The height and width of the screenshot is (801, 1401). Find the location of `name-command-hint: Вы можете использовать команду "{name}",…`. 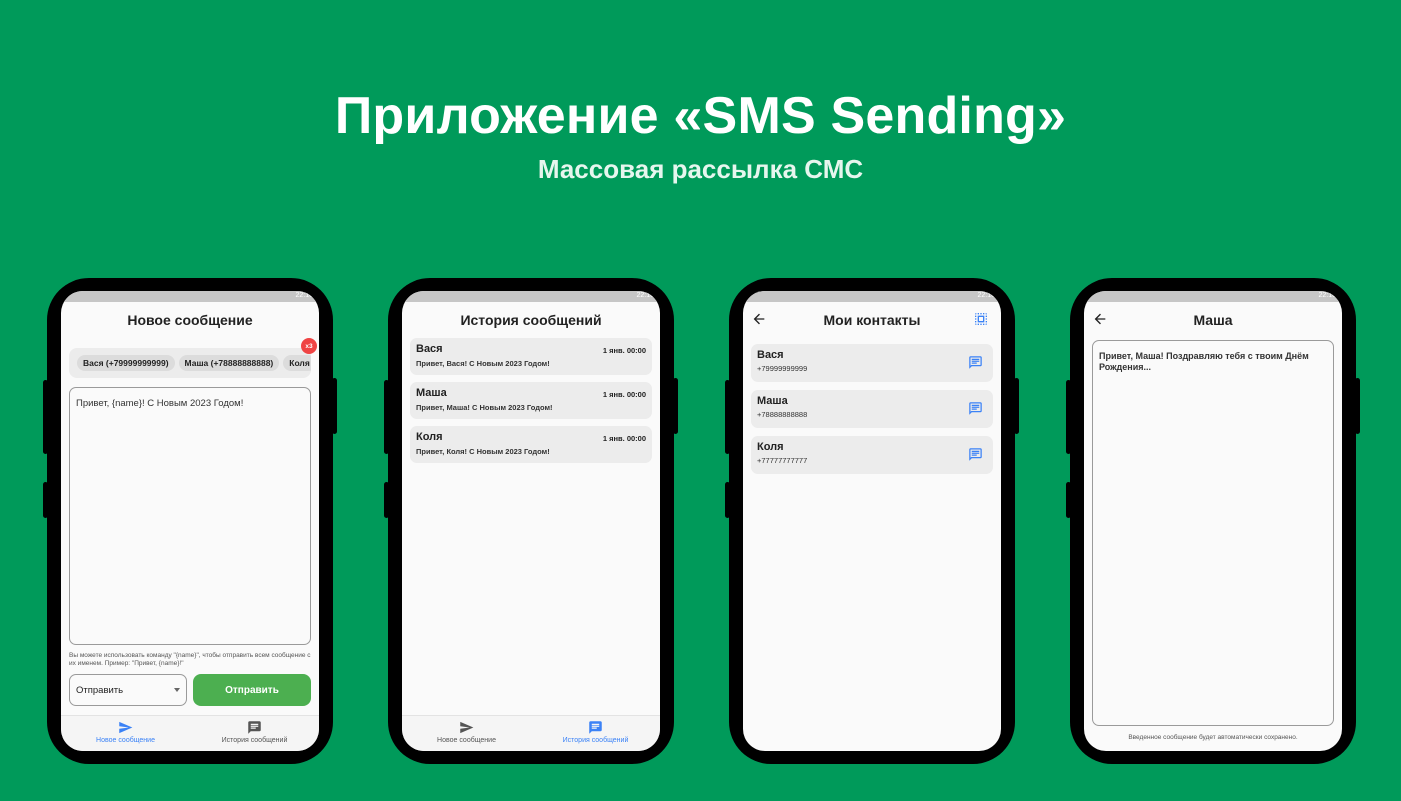

name-command-hint: Вы можете использовать команду "{name}",… is located at coordinates (190, 659).